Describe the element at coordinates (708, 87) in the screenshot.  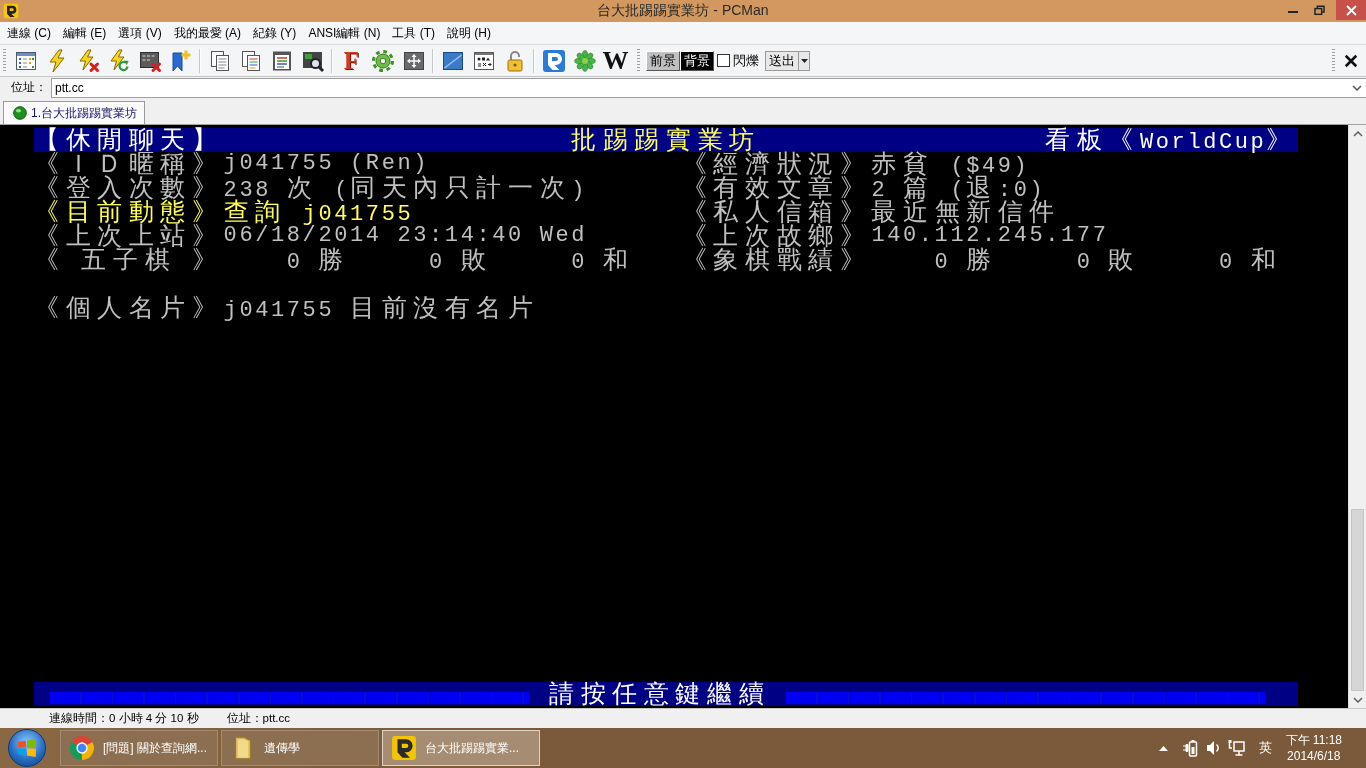
I see `address-field: ptt.cc` at that location.